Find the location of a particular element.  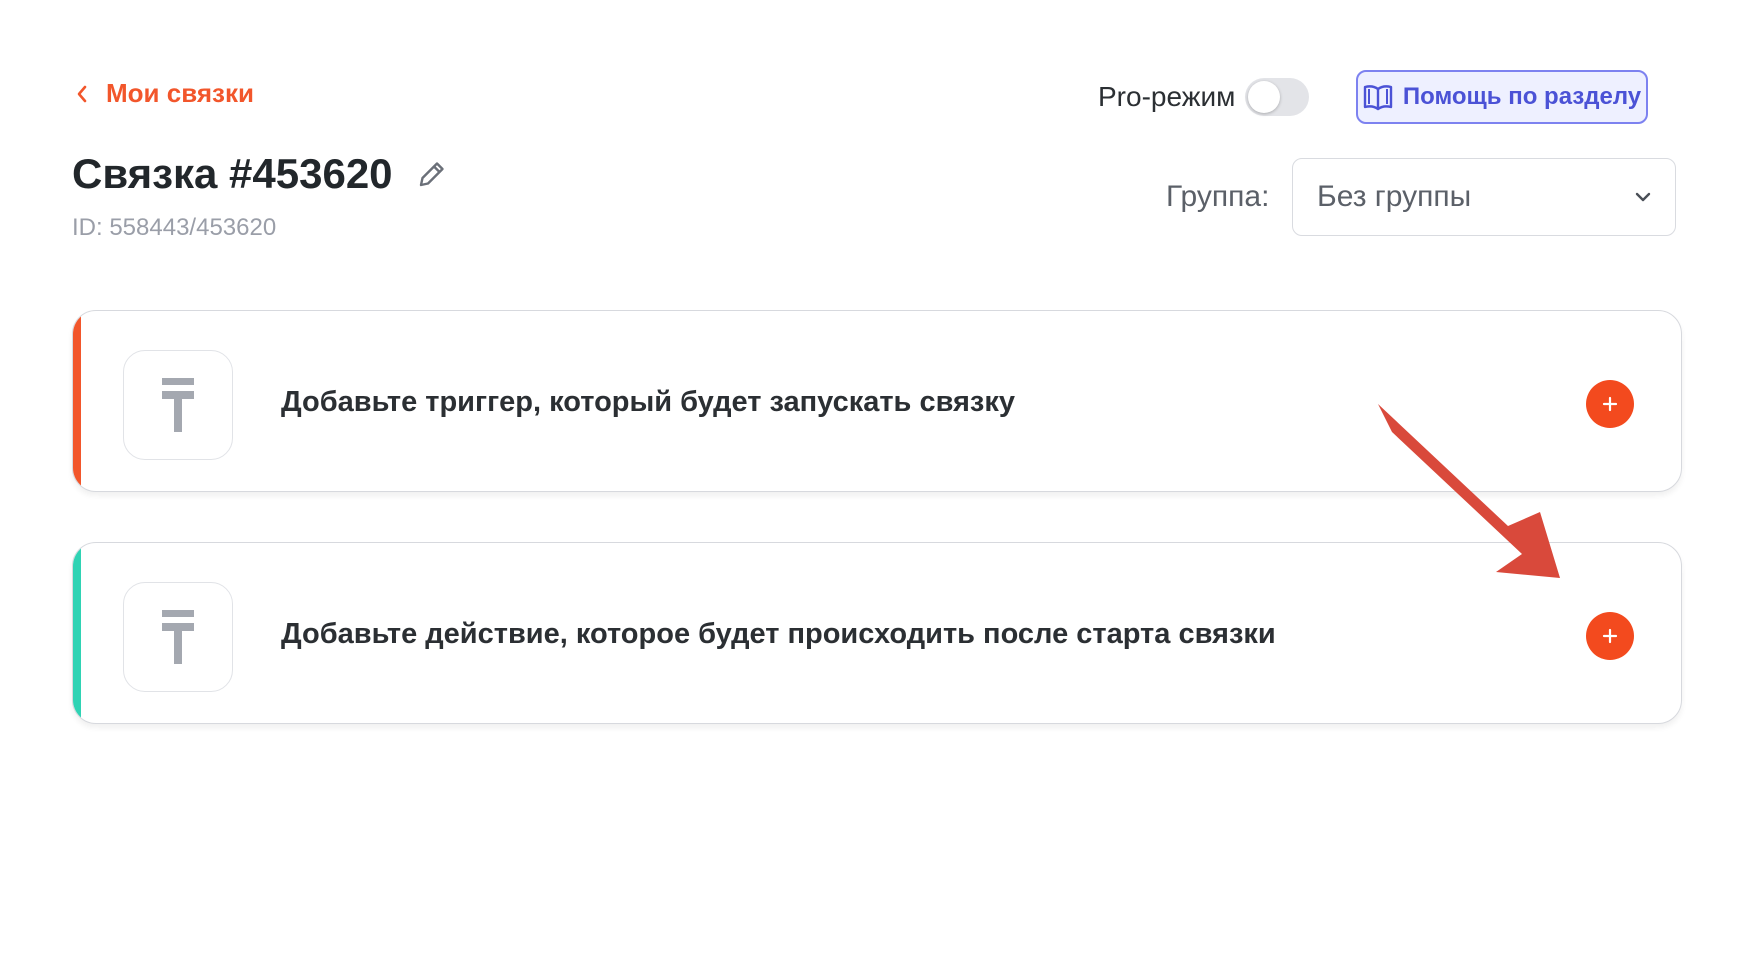

back-link: Мои связки is located at coordinates (165, 93).